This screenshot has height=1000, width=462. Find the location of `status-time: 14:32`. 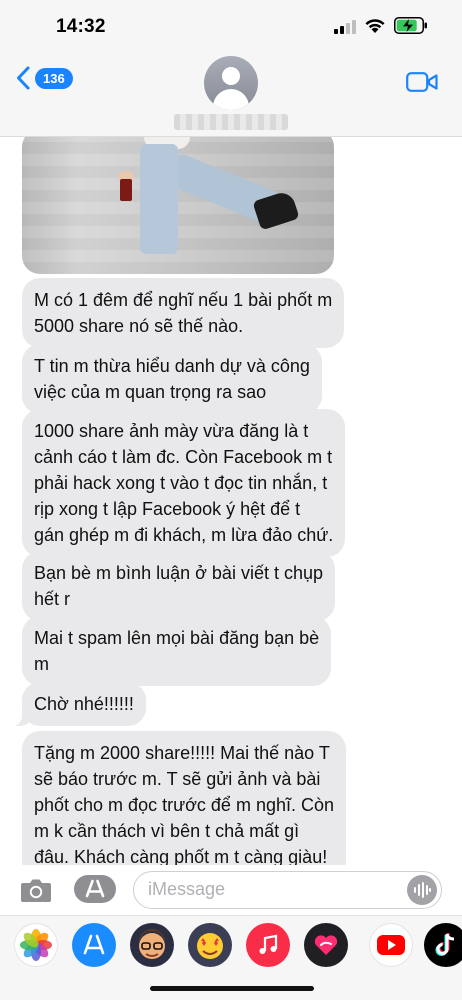

status-time: 14:32 is located at coordinates (81, 26).